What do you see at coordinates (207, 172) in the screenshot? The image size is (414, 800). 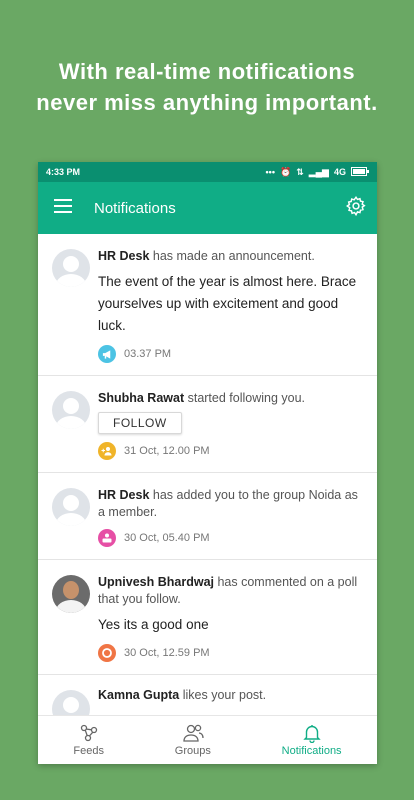 I see `status-bar: 4:33 PM ••• ⏰ ⇅ ▂▄▆ 4G` at bounding box center [207, 172].